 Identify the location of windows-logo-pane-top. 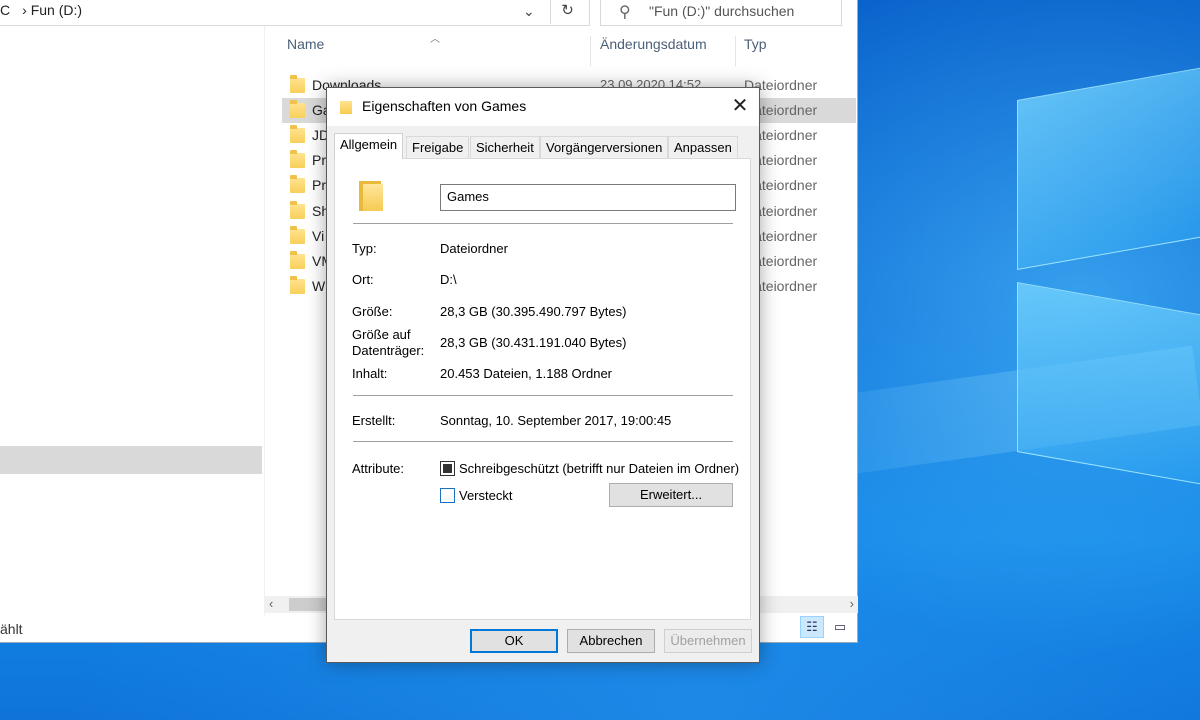
(1108, 168).